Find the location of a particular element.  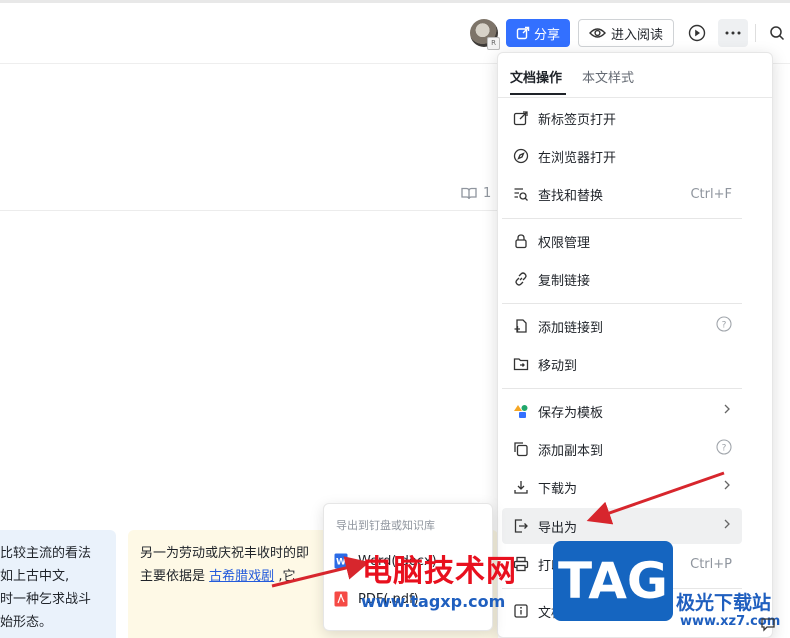

watermark-site-name: 极光下载站 is located at coordinates (724, 603).